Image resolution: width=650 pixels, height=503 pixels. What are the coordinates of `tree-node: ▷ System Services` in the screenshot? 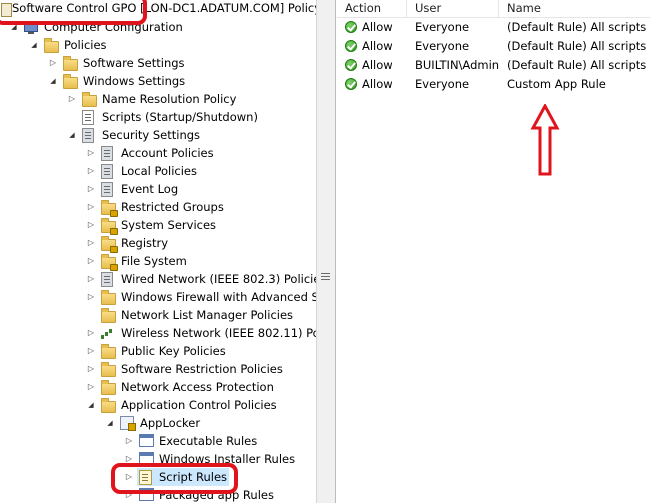 It's located at (158, 225).